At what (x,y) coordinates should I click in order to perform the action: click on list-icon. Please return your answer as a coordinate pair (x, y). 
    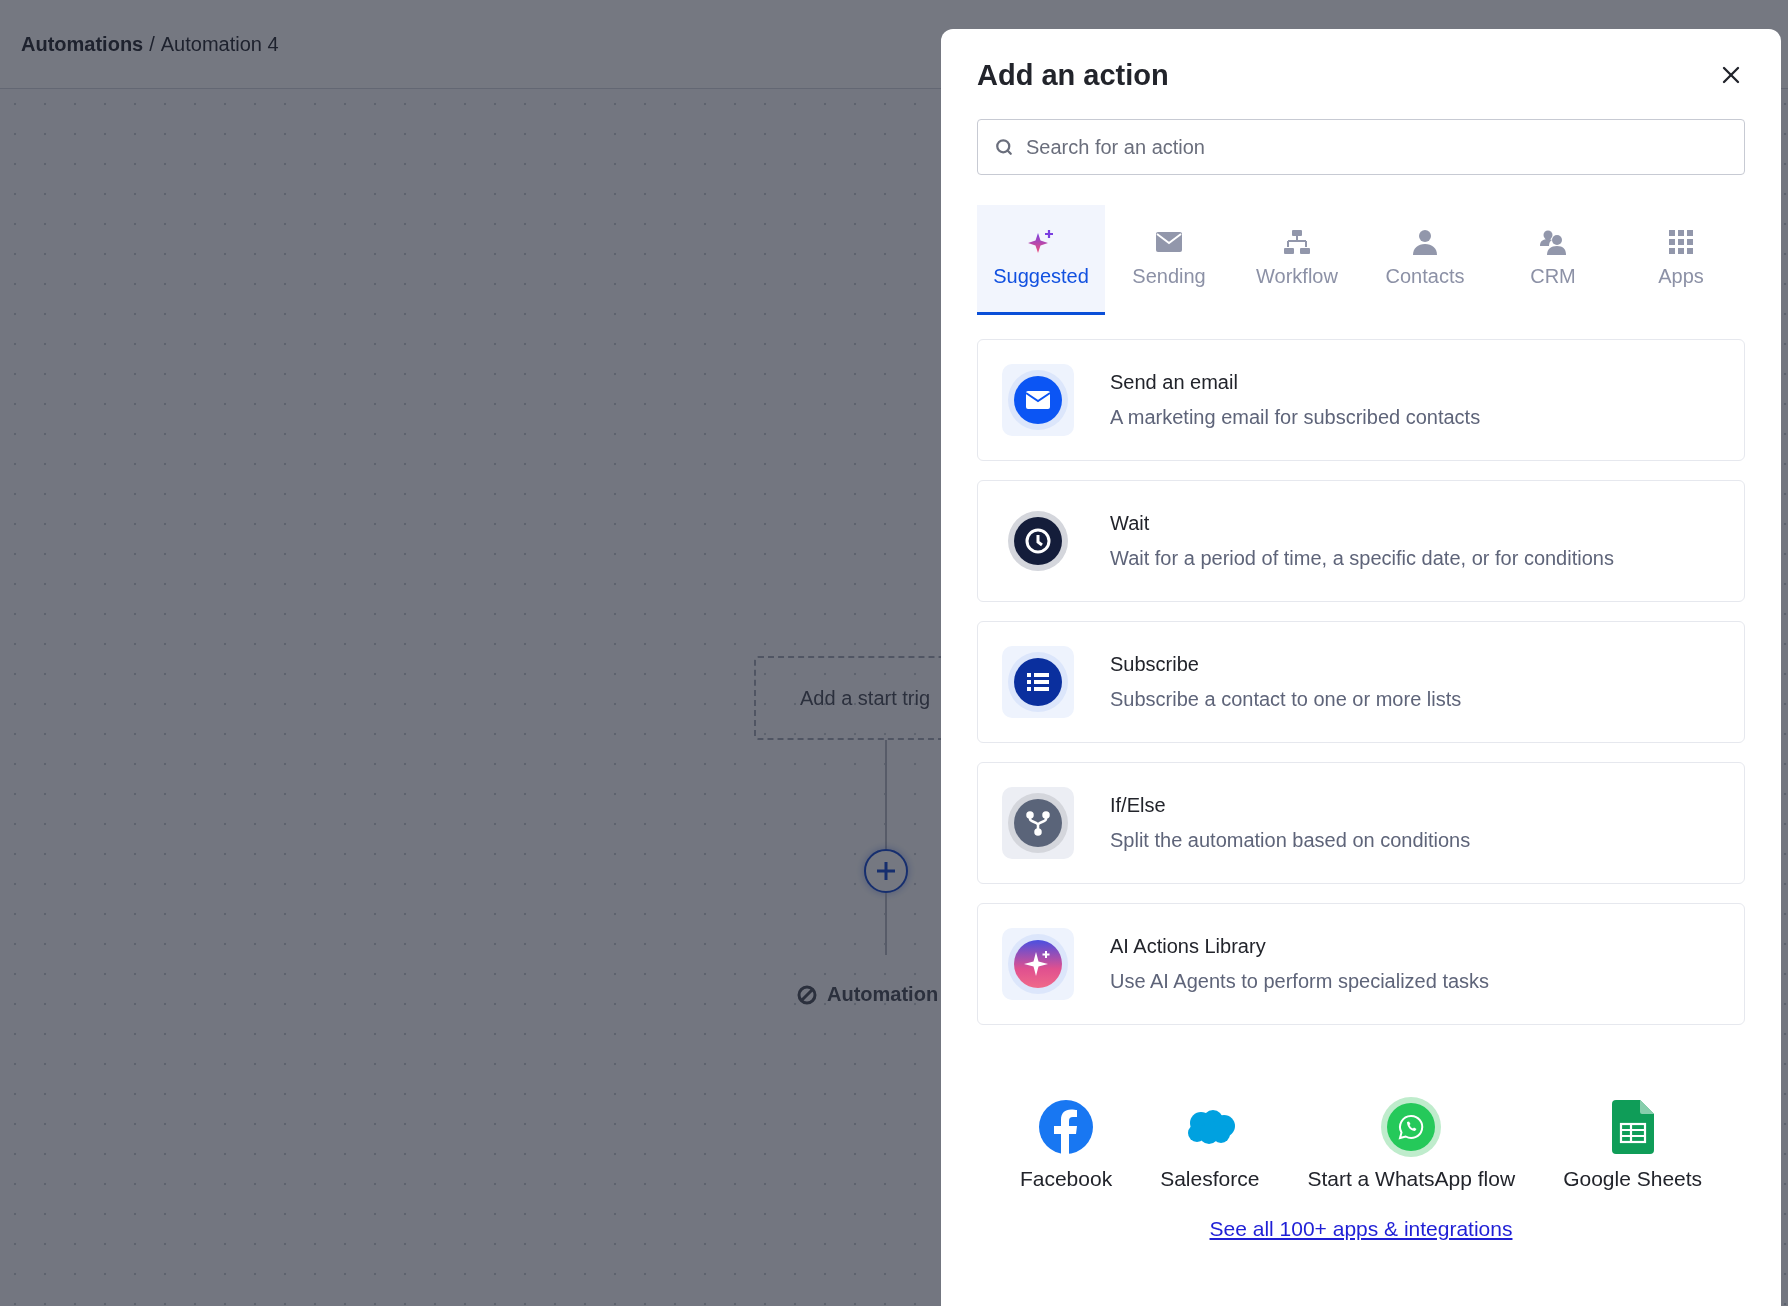
    Looking at the image, I should click on (1038, 682).